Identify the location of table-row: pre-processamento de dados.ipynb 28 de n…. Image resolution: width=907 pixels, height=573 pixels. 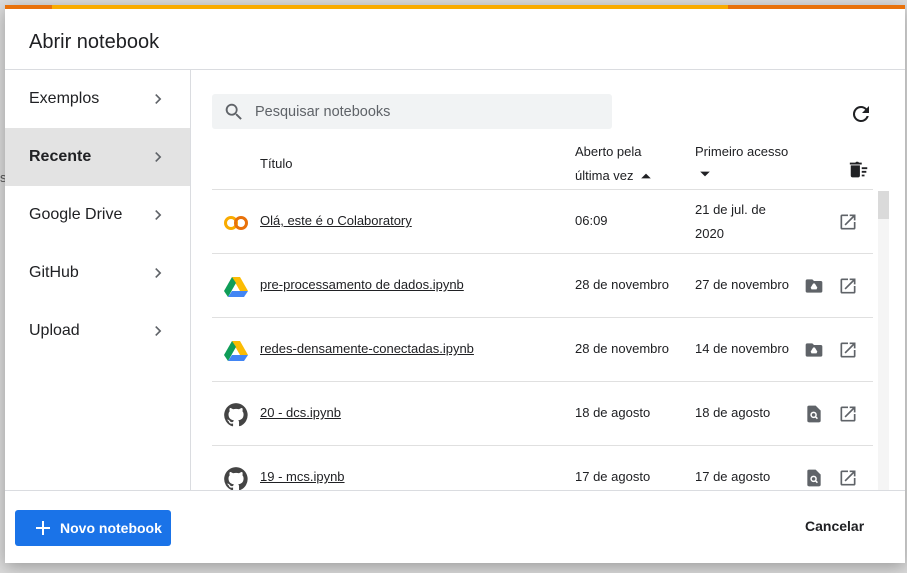
(542, 285).